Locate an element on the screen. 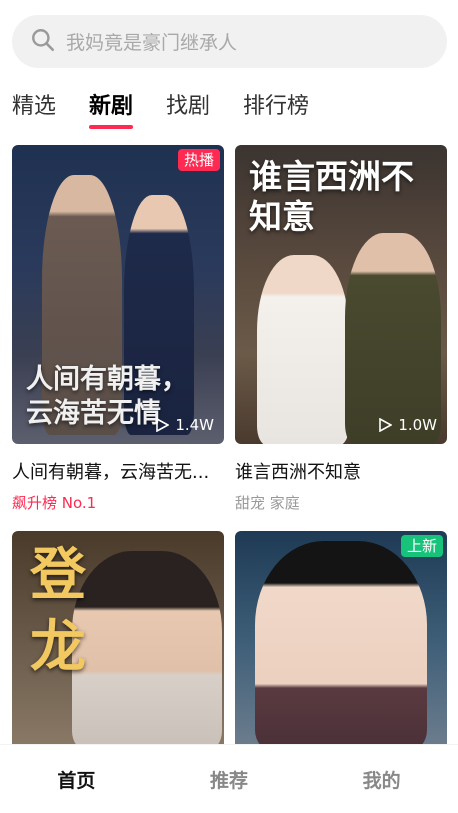 The height and width of the screenshot is (813, 458). search-bar: 我妈竟是豪门继承人 is located at coordinates (229, 41).